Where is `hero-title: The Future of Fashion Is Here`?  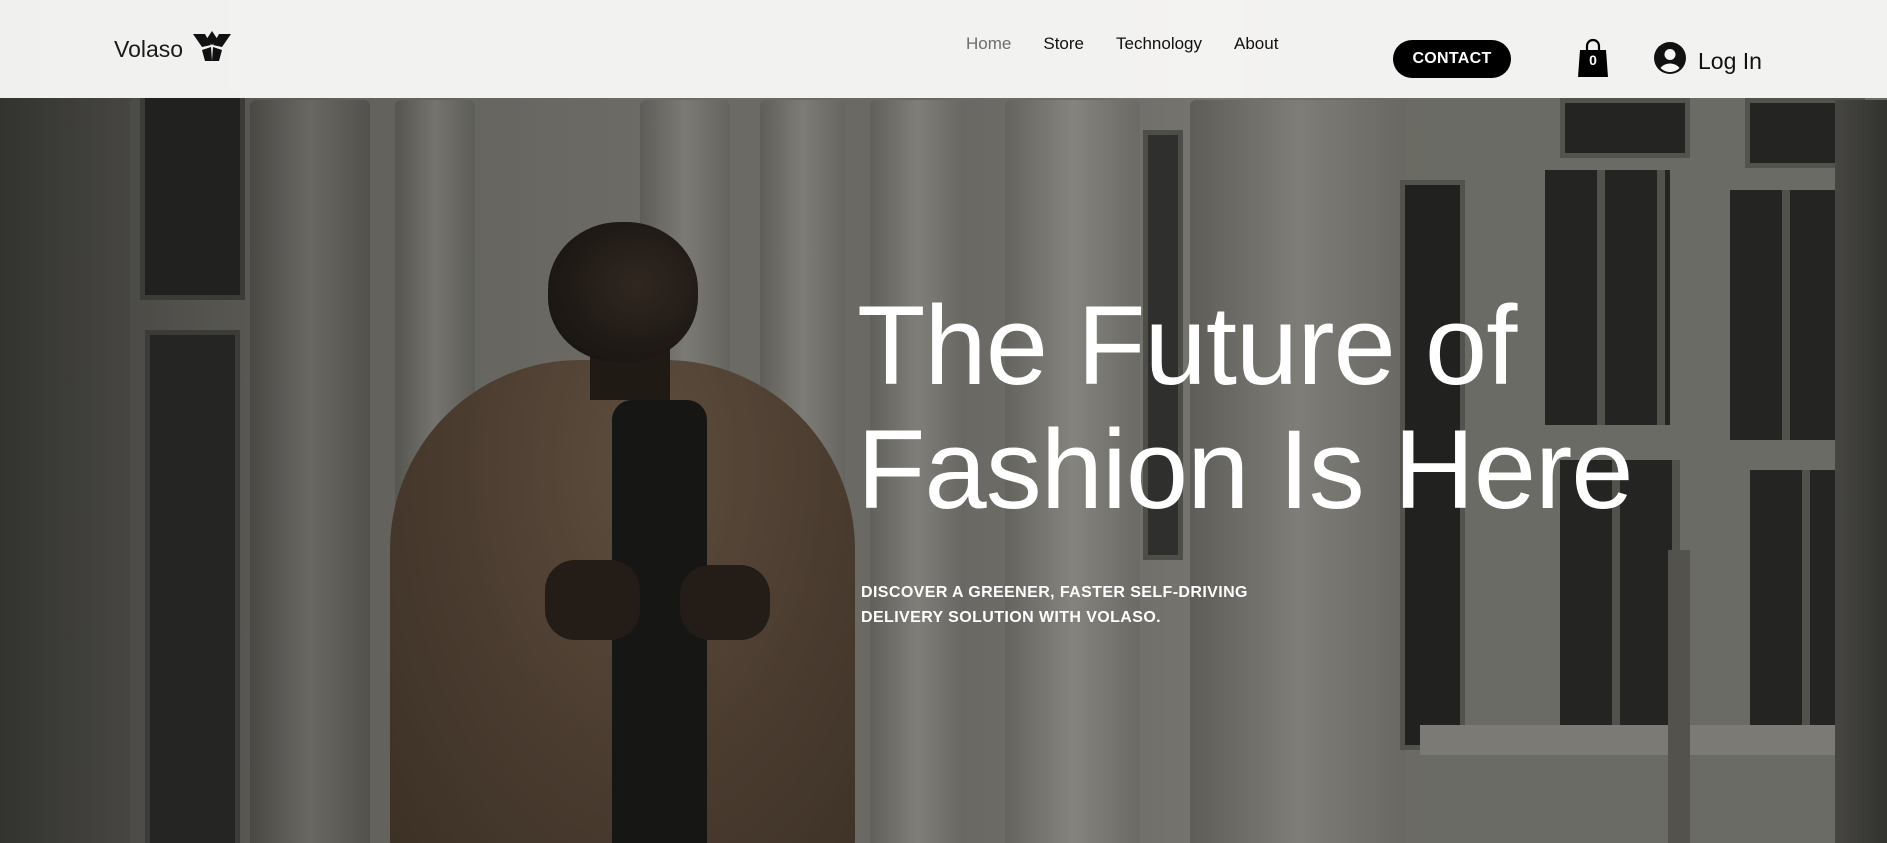
hero-title: The Future of Fashion Is Here is located at coordinates (1307, 408).